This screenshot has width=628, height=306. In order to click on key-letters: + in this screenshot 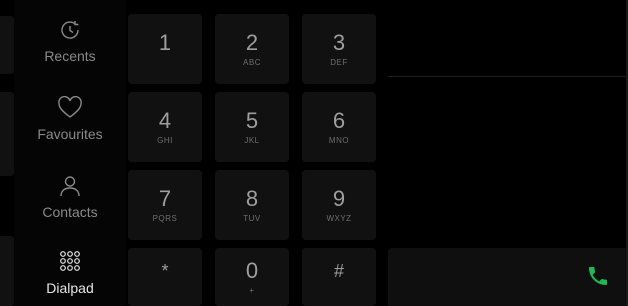, I will do `click(252, 290)`.